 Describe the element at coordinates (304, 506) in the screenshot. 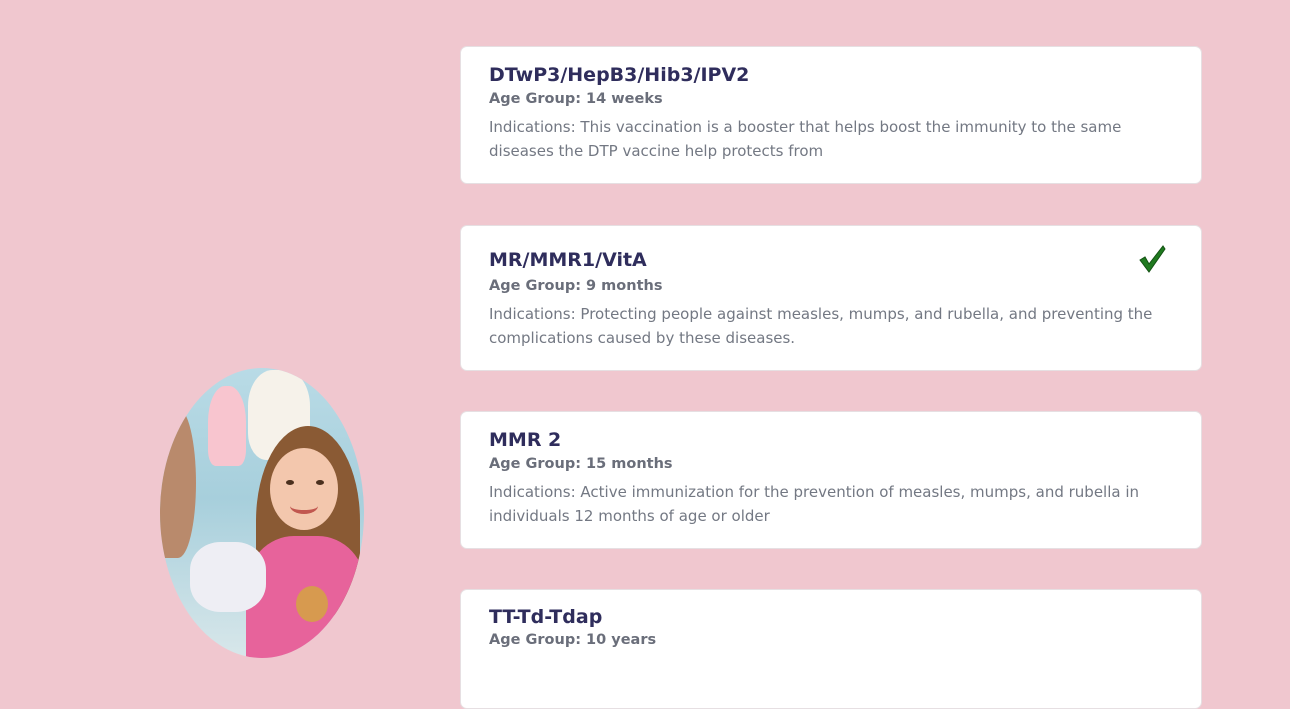

I see `child-smile` at that location.